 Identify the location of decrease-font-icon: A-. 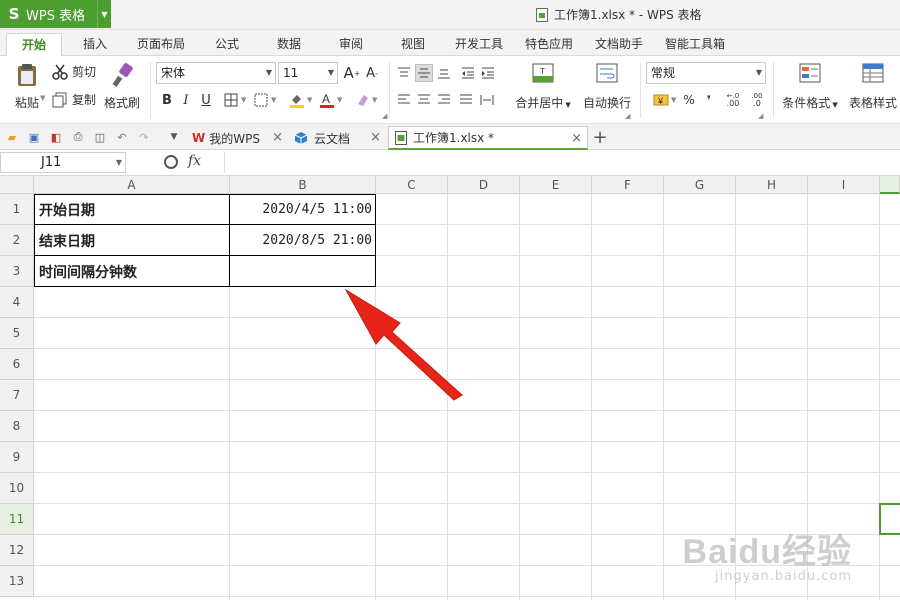
(372, 73).